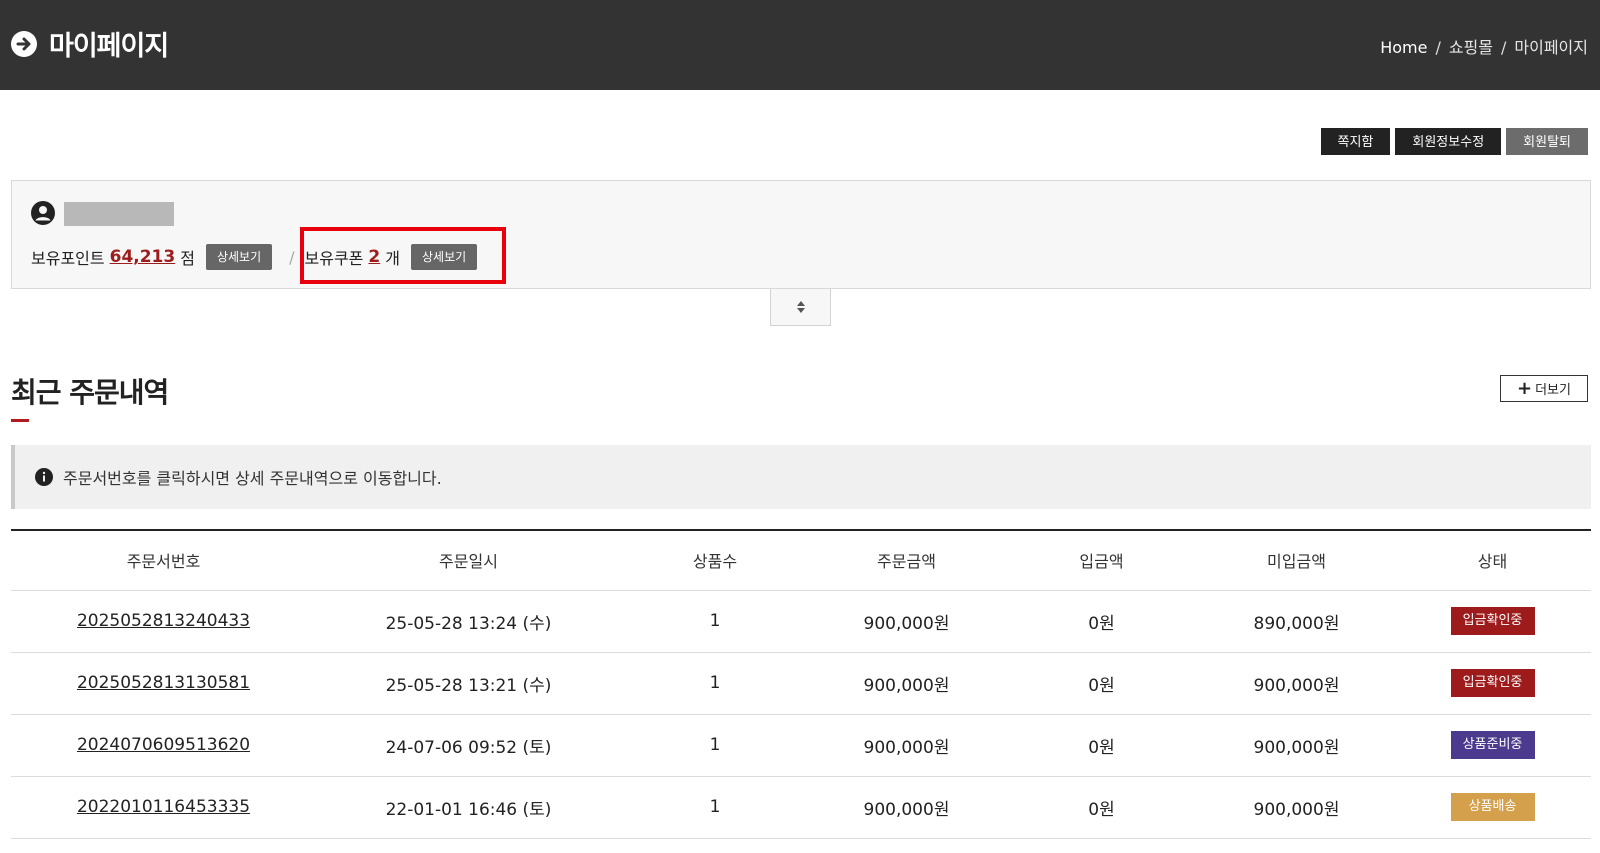 This screenshot has width=1600, height=853. What do you see at coordinates (68, 258) in the screenshot?
I see `points-label: 보유포인트` at bounding box center [68, 258].